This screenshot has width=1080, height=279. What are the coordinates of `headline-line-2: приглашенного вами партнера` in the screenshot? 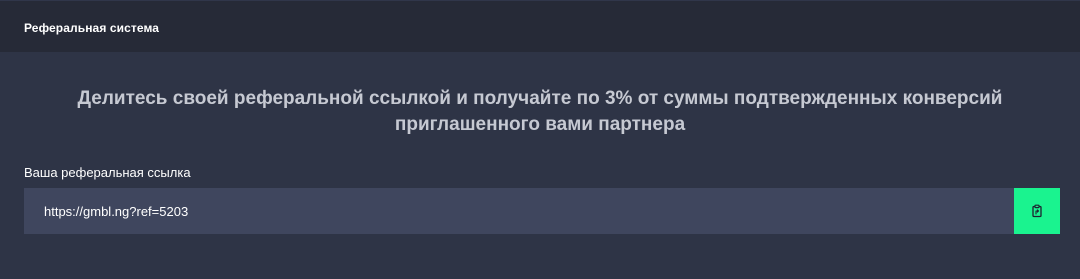 It's located at (540, 124).